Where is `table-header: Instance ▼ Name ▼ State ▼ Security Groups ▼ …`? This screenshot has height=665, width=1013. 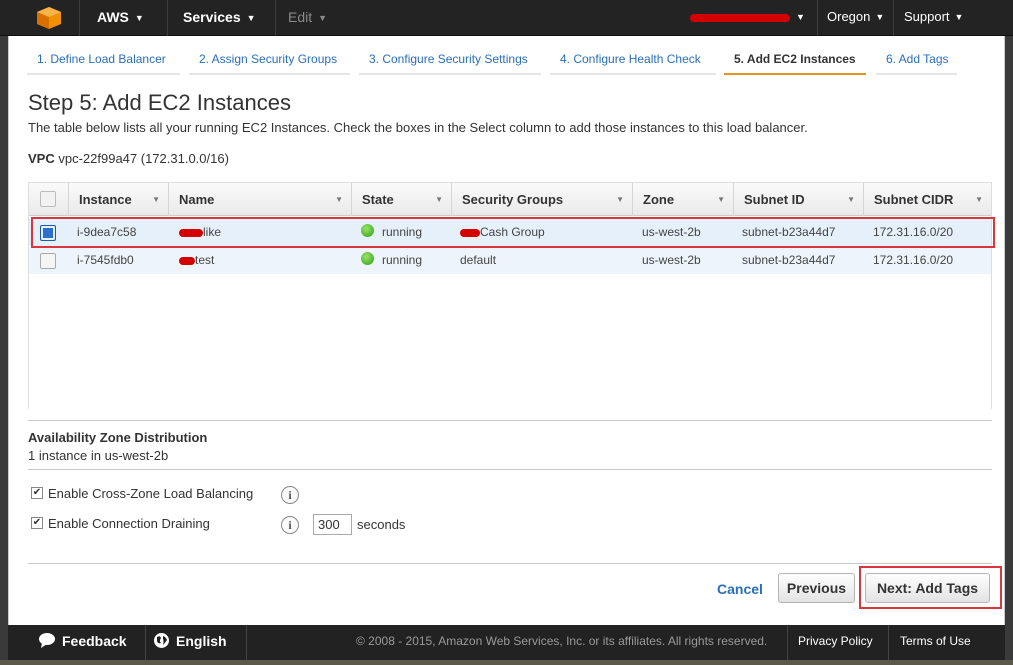 table-header: Instance ▼ Name ▼ State ▼ Security Groups ▼ … is located at coordinates (510, 199).